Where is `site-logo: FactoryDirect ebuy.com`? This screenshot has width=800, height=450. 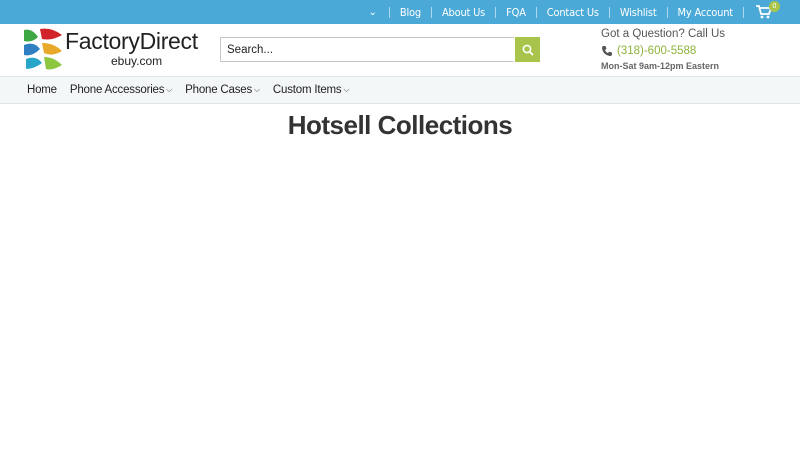 site-logo: FactoryDirect ebuy.com is located at coordinates (117, 49).